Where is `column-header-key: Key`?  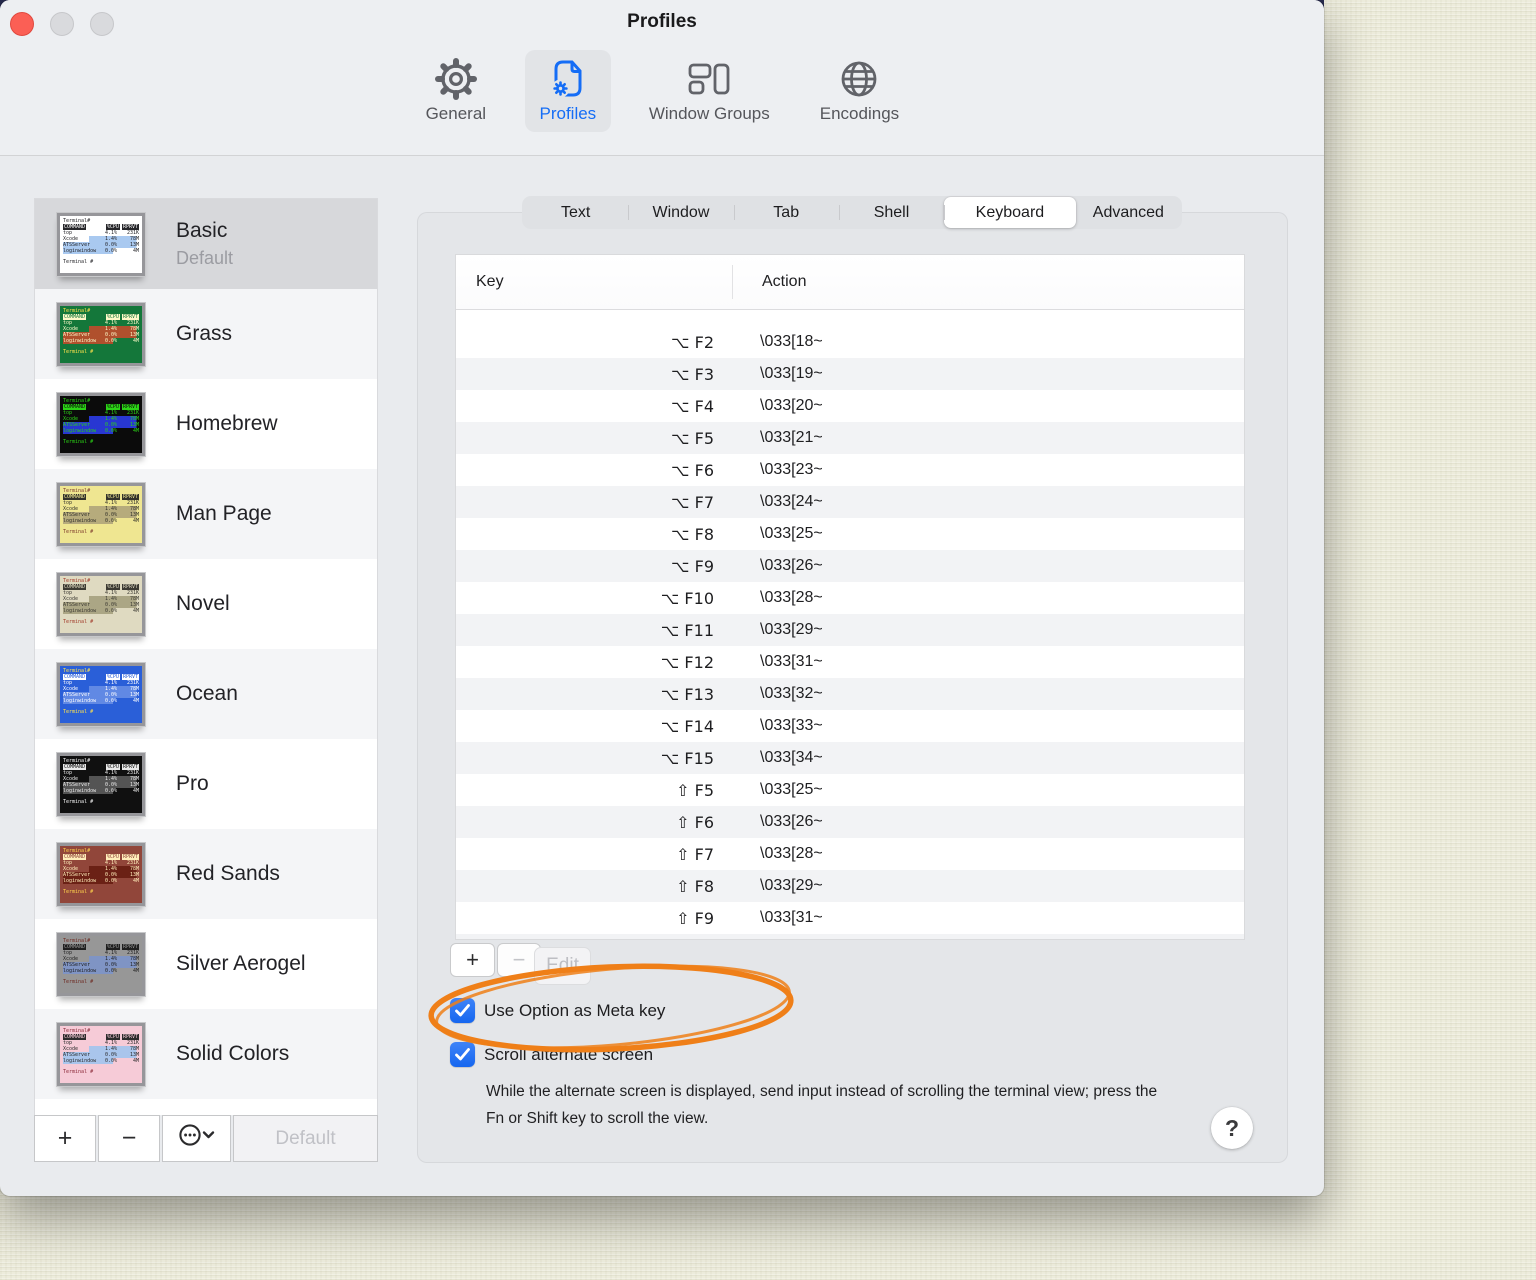
column-header-key: Key is located at coordinates (490, 281).